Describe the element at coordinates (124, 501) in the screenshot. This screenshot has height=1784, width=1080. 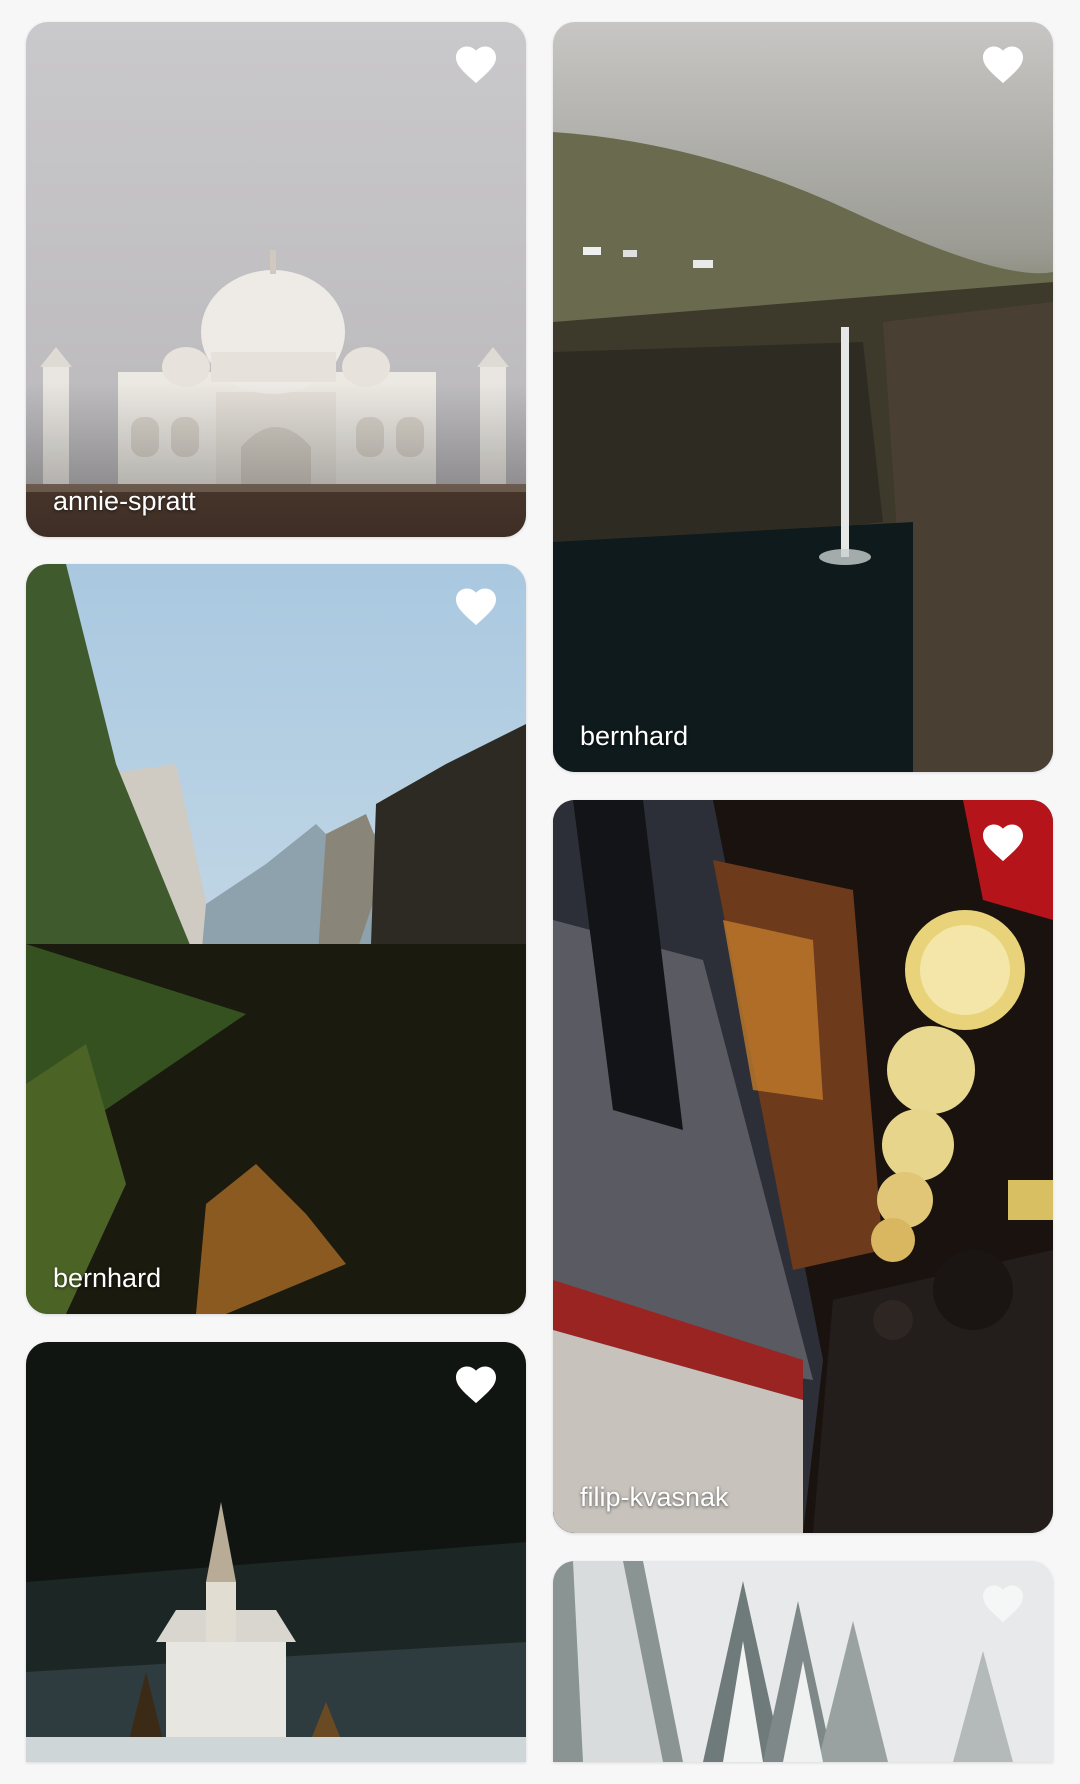
I see `photo-author-label: annie-spratt` at that location.